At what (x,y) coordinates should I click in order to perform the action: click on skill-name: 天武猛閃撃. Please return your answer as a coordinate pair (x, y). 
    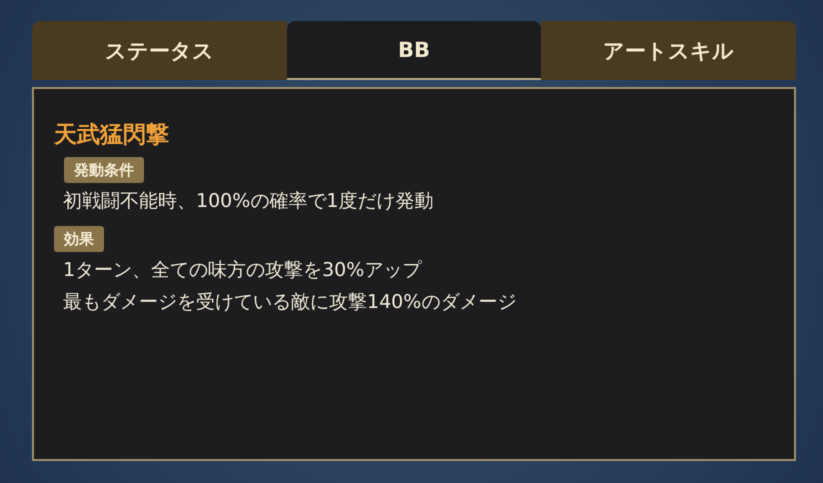
    Looking at the image, I should click on (112, 135).